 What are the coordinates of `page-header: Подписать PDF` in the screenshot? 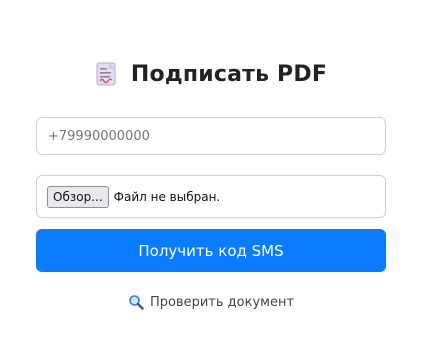 It's located at (211, 74).